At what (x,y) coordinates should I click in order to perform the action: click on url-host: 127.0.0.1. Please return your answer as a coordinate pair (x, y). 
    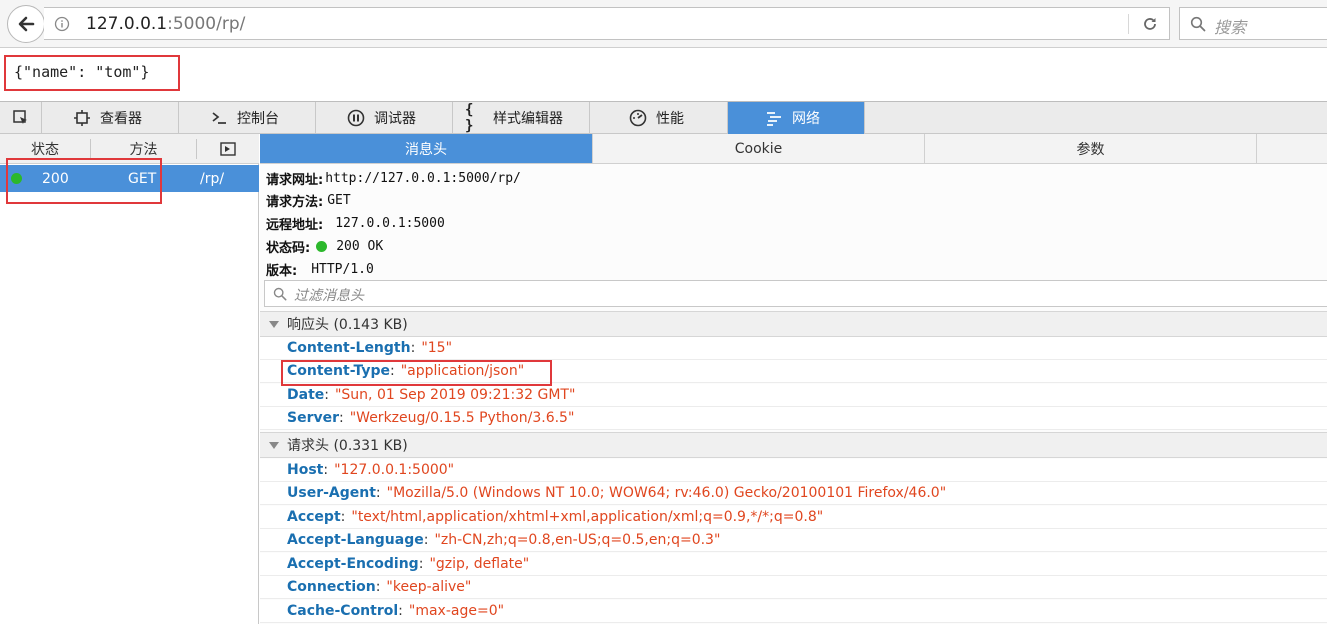
    Looking at the image, I should click on (127, 24).